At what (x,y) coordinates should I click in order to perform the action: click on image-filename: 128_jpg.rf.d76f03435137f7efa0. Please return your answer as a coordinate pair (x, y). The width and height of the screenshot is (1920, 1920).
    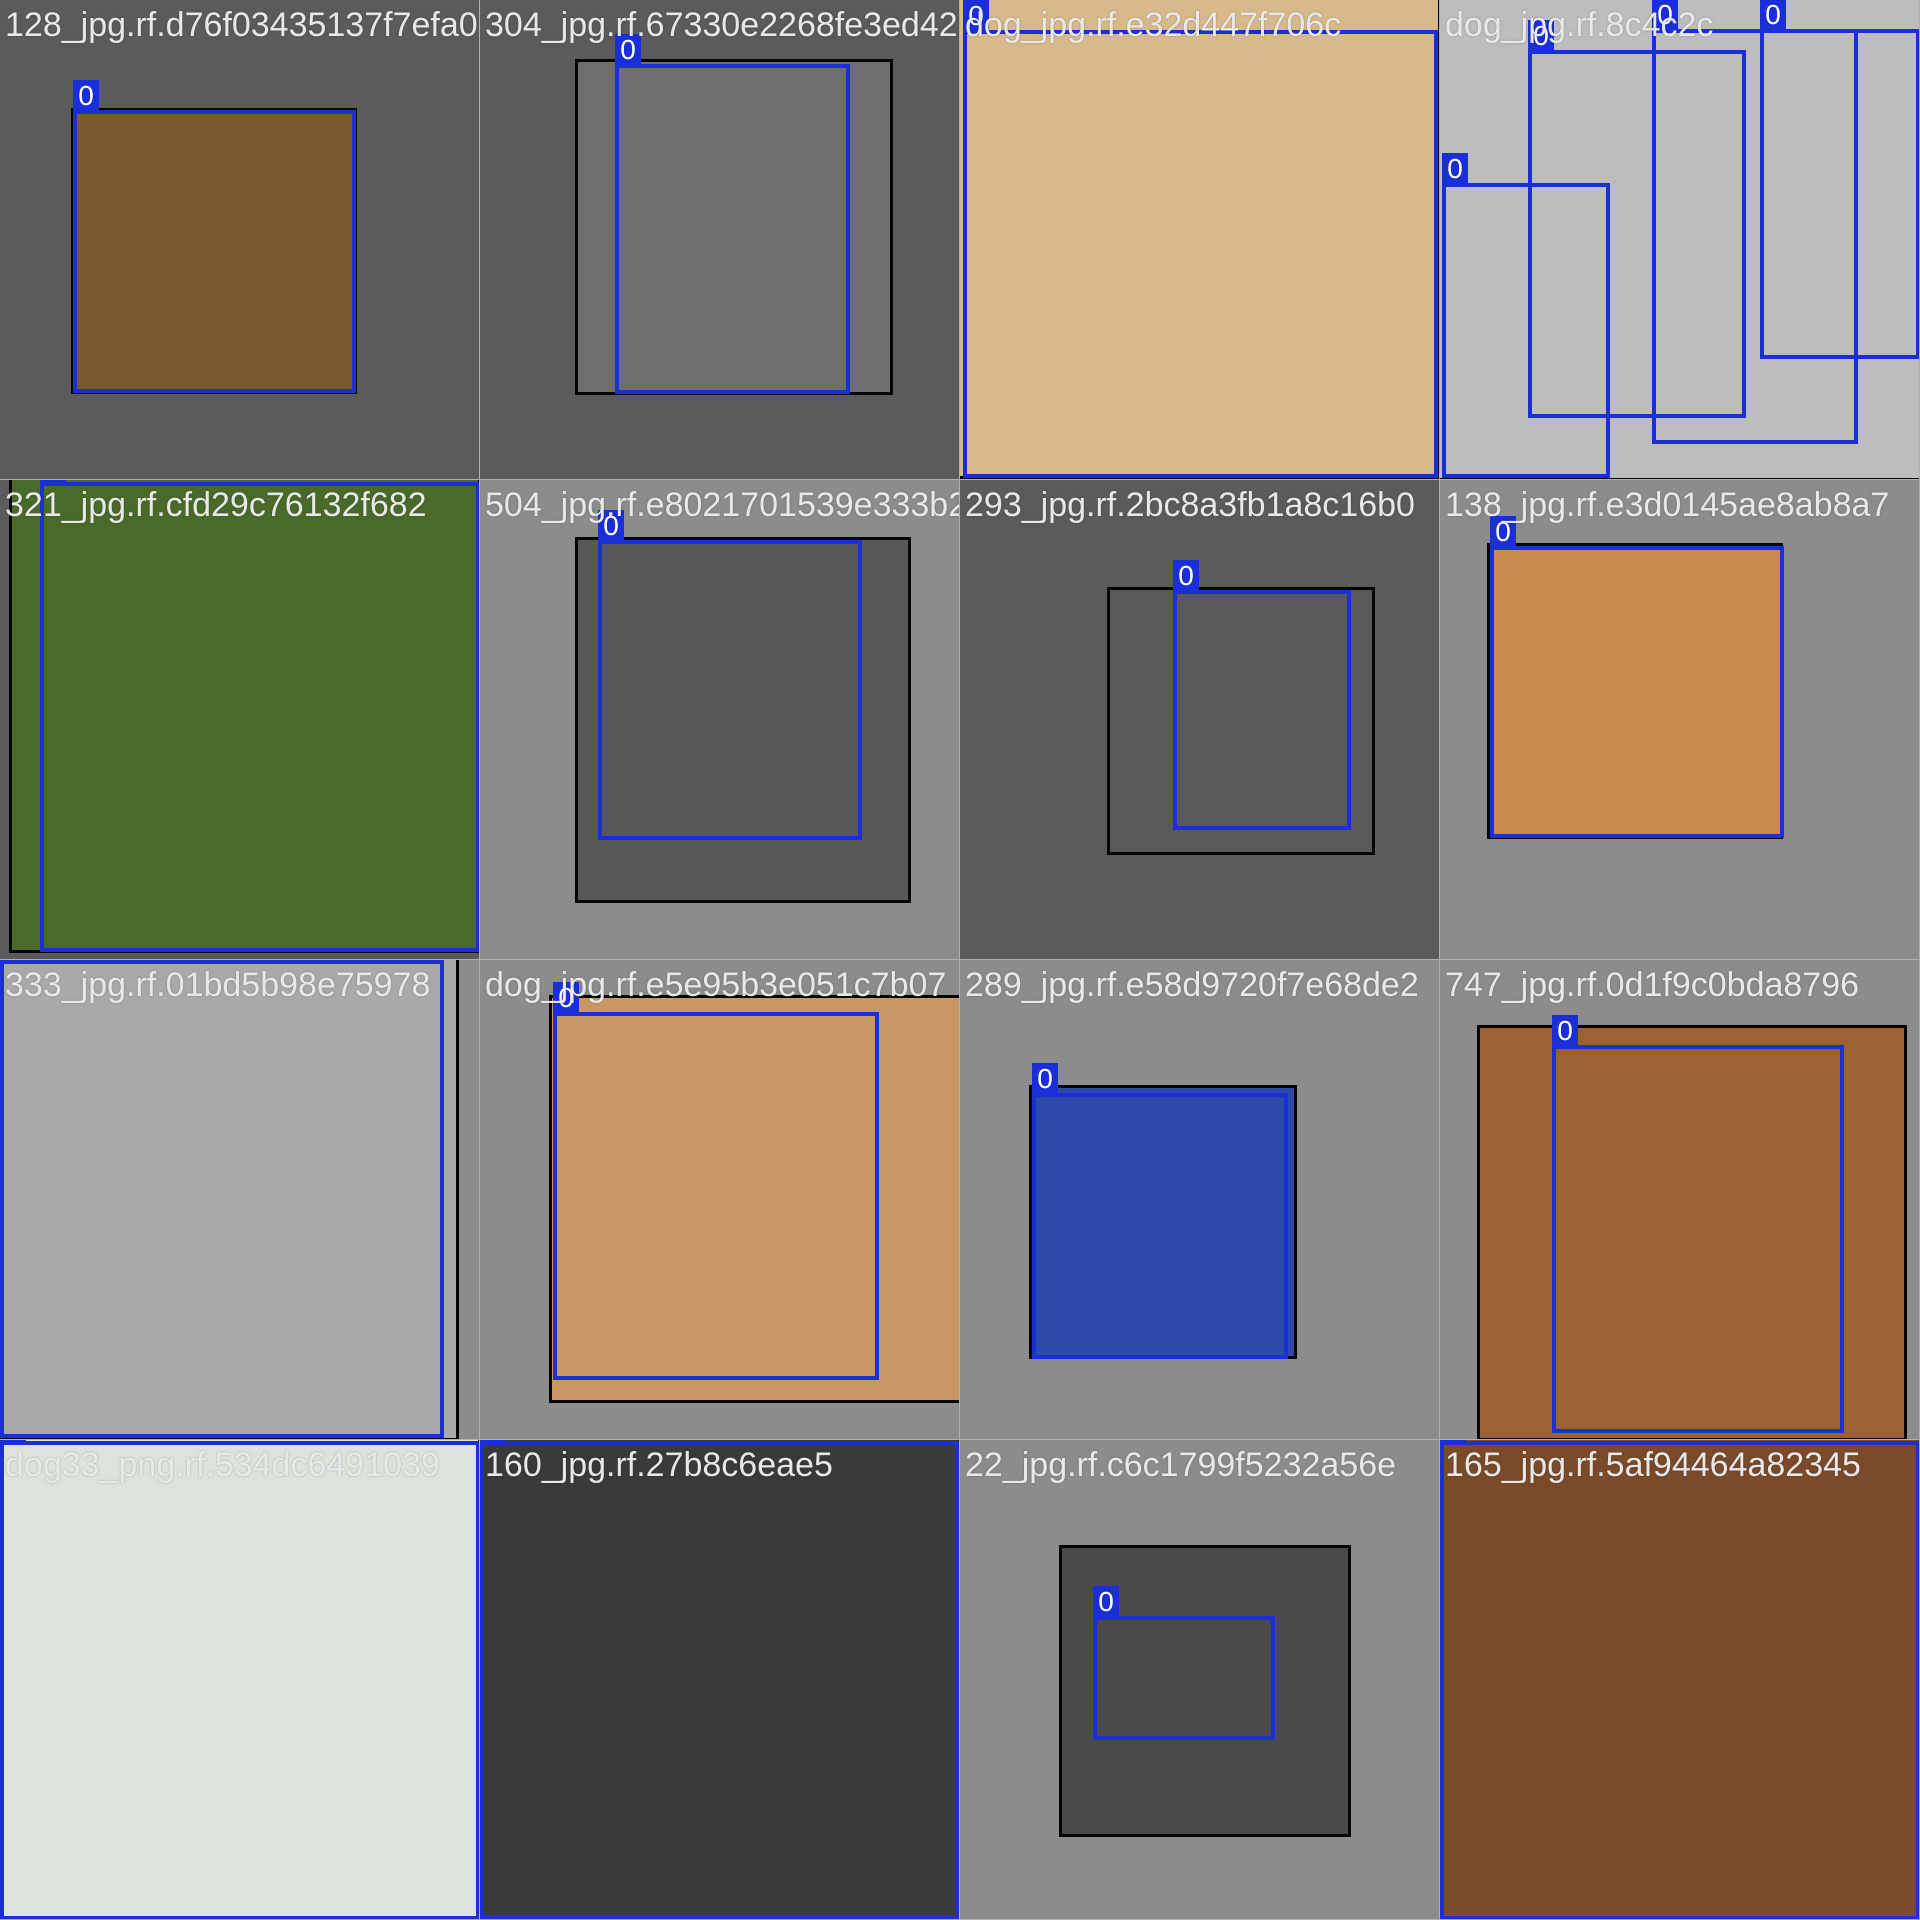
    Looking at the image, I should click on (241, 25).